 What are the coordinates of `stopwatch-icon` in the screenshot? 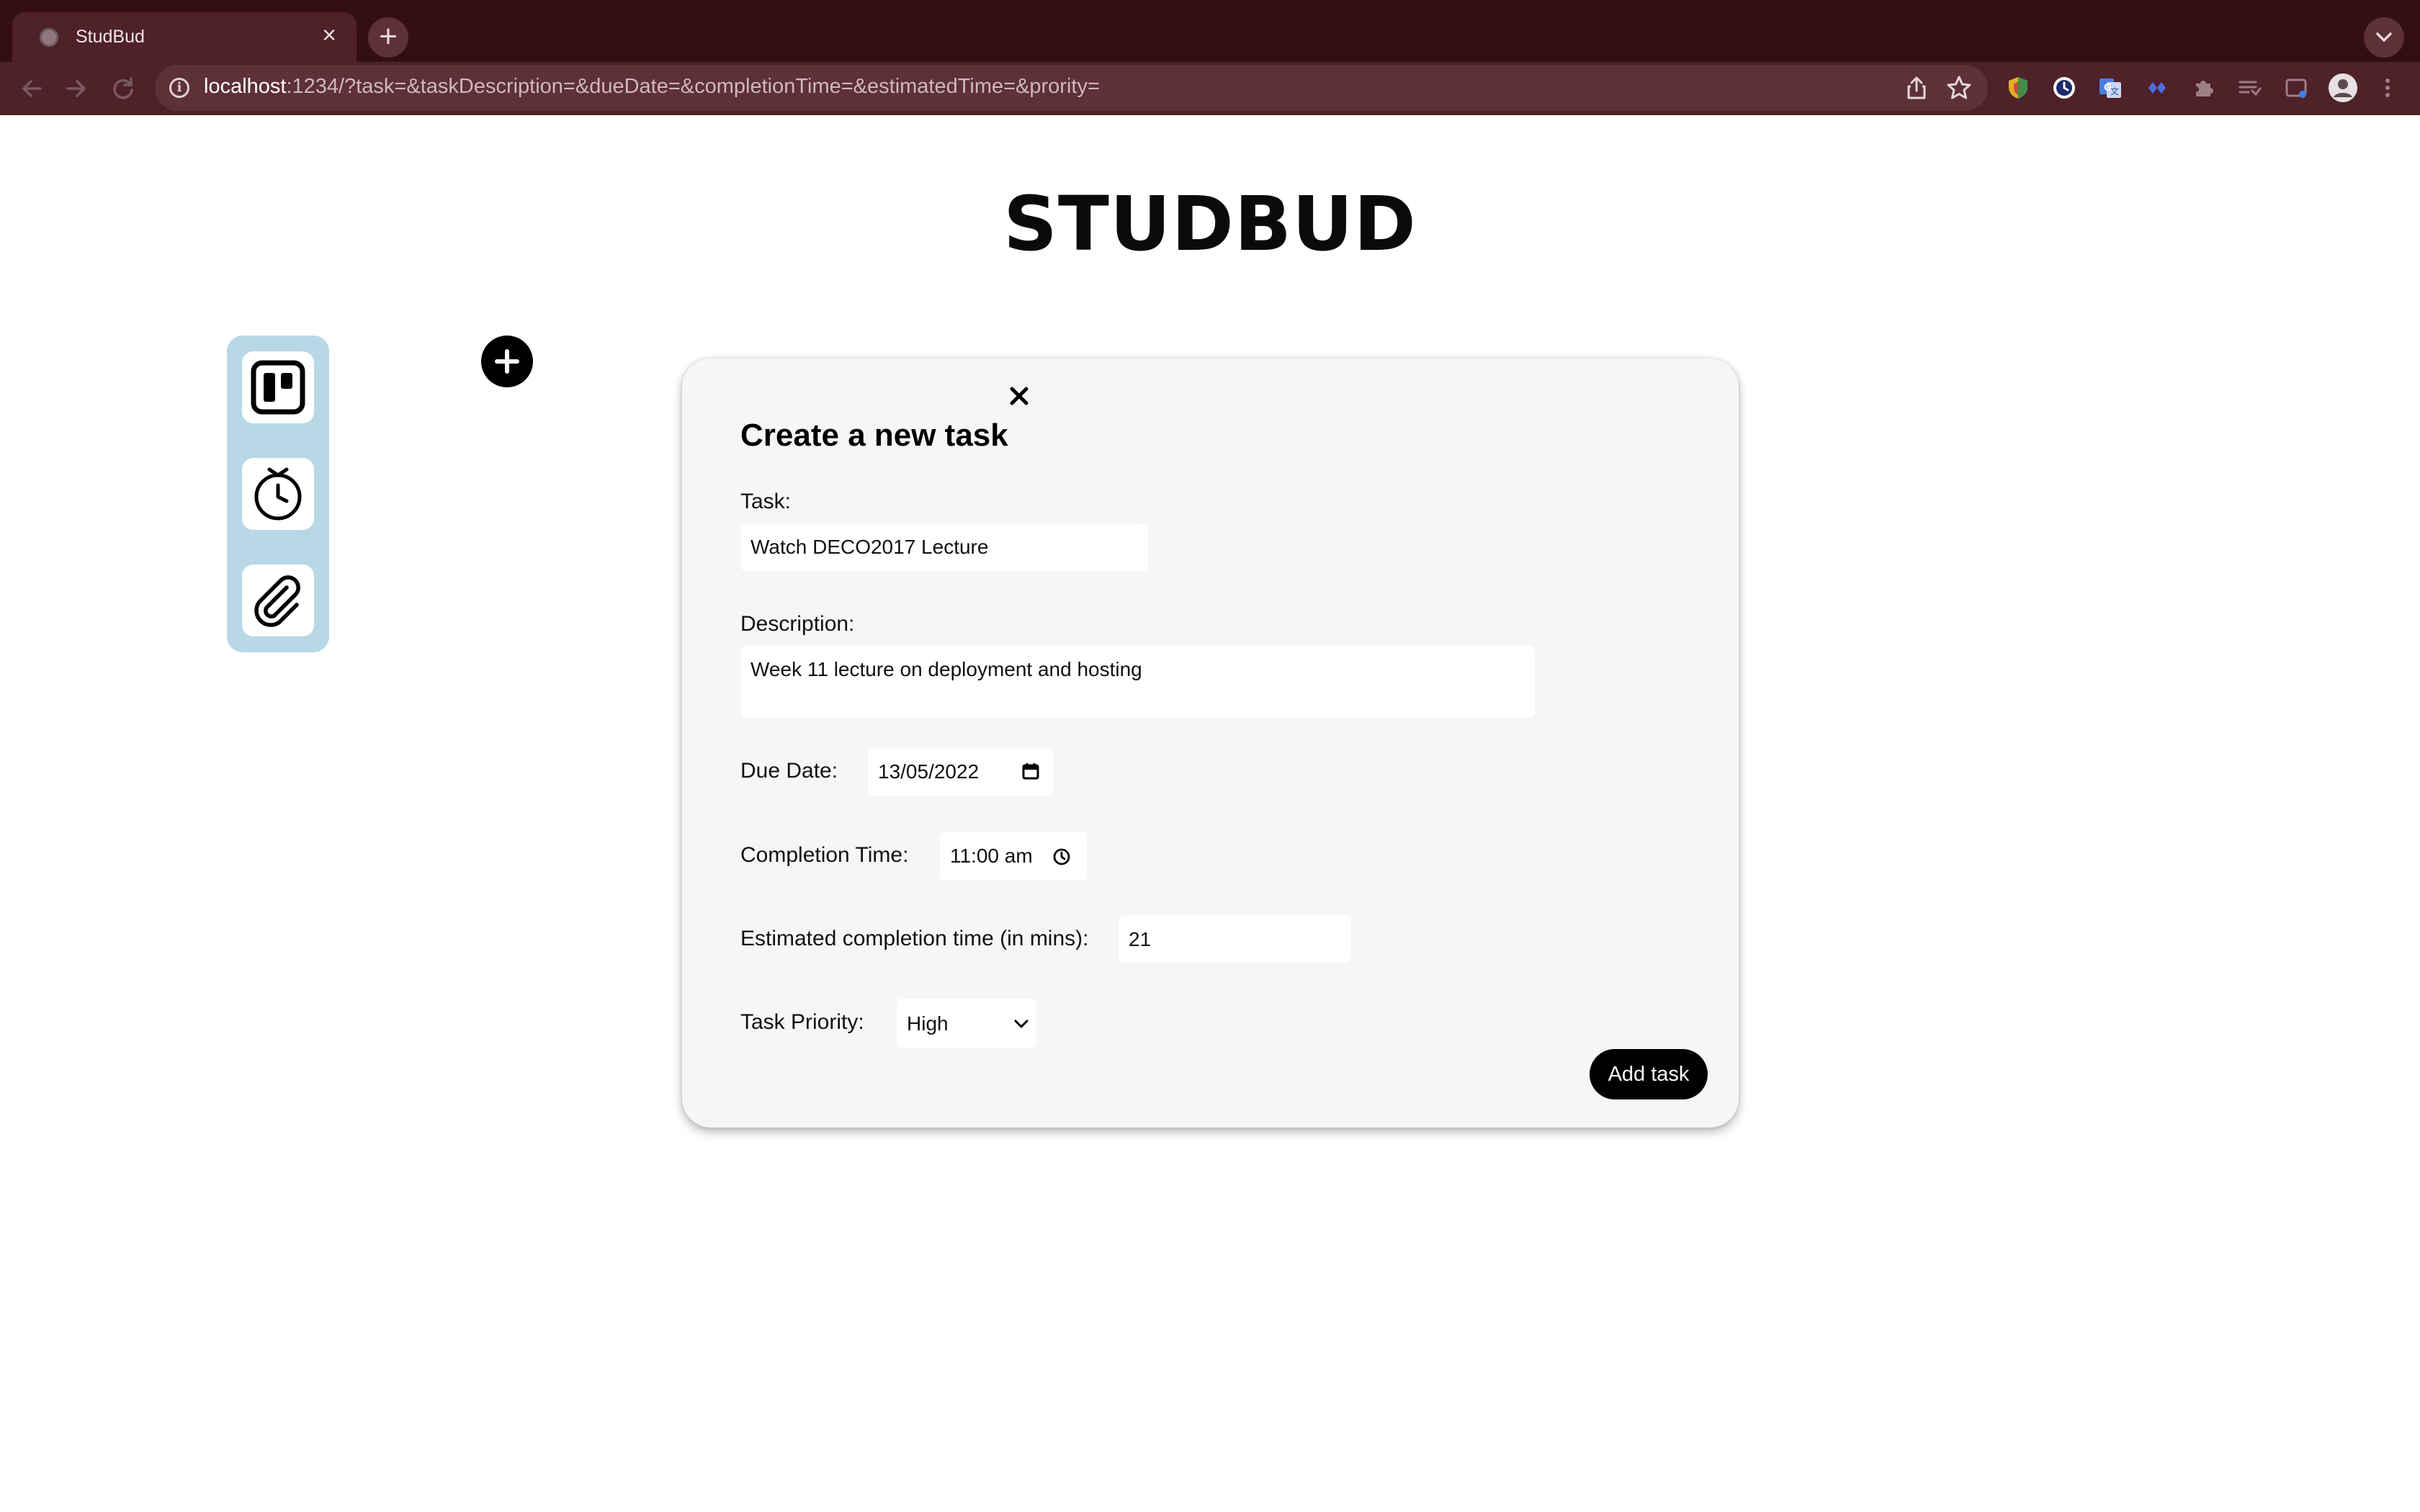 It's located at (278, 494).